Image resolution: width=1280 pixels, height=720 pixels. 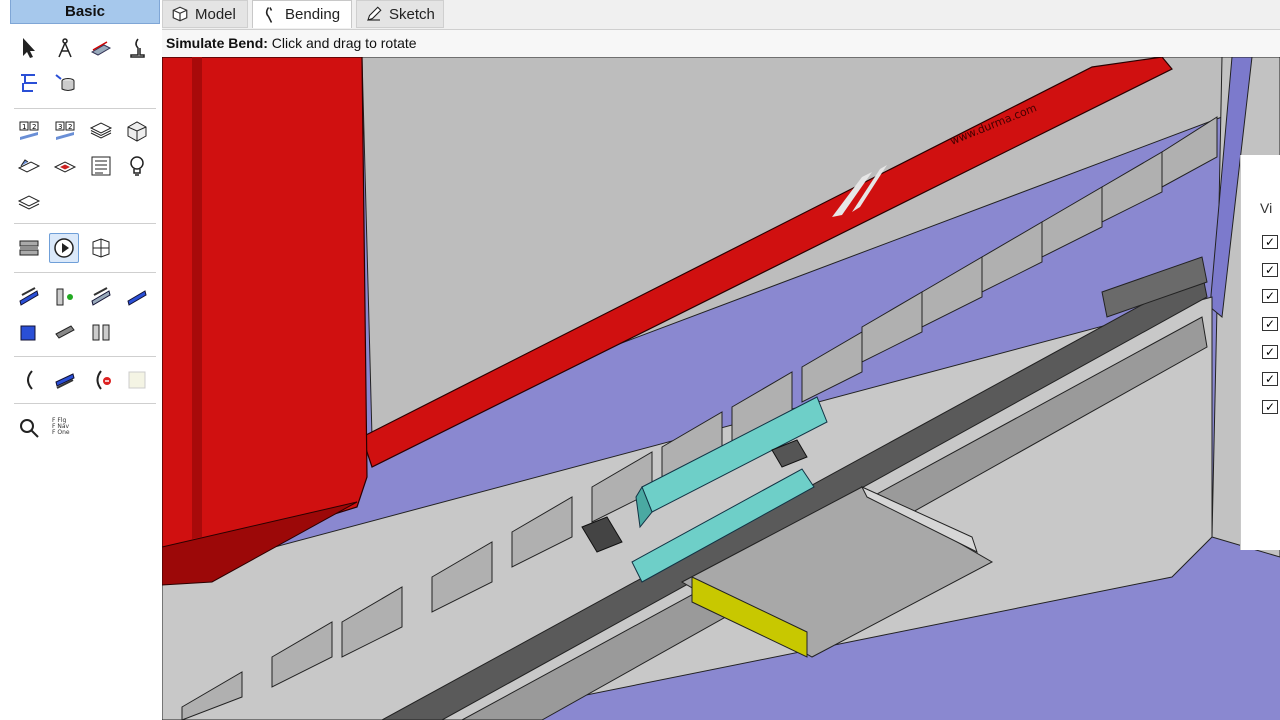 I want to click on tool-station-icon, so click(x=137, y=297).